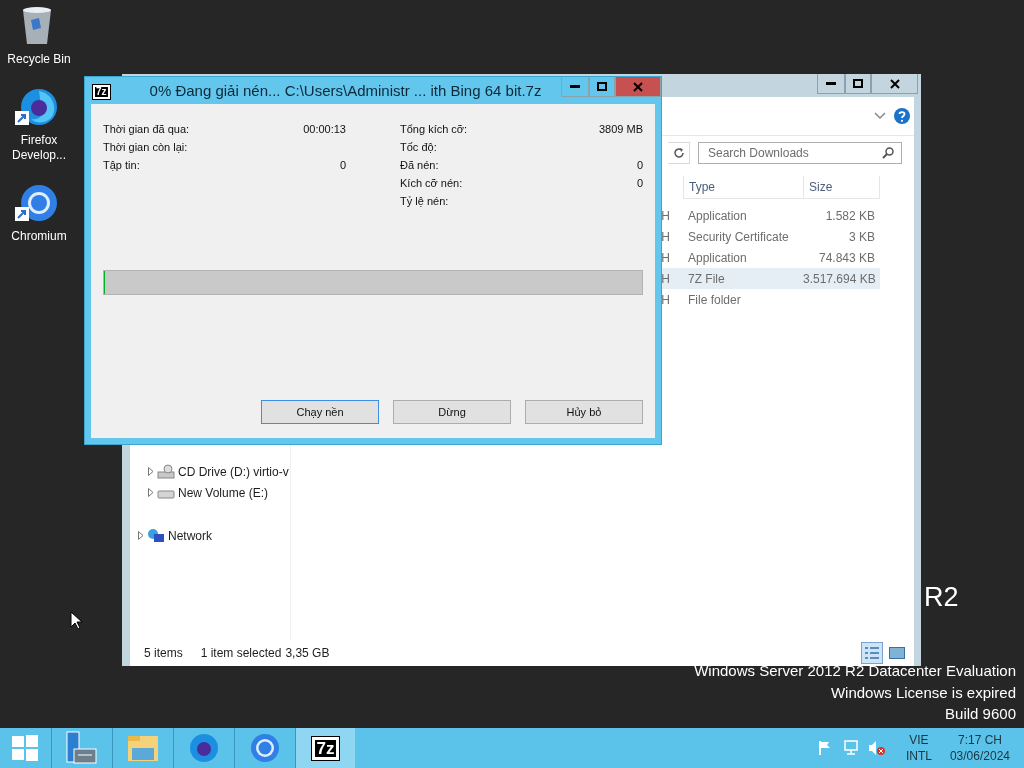 This screenshot has width=1024, height=768. Describe the element at coordinates (76, 620) in the screenshot. I see `cursor-icon` at that location.